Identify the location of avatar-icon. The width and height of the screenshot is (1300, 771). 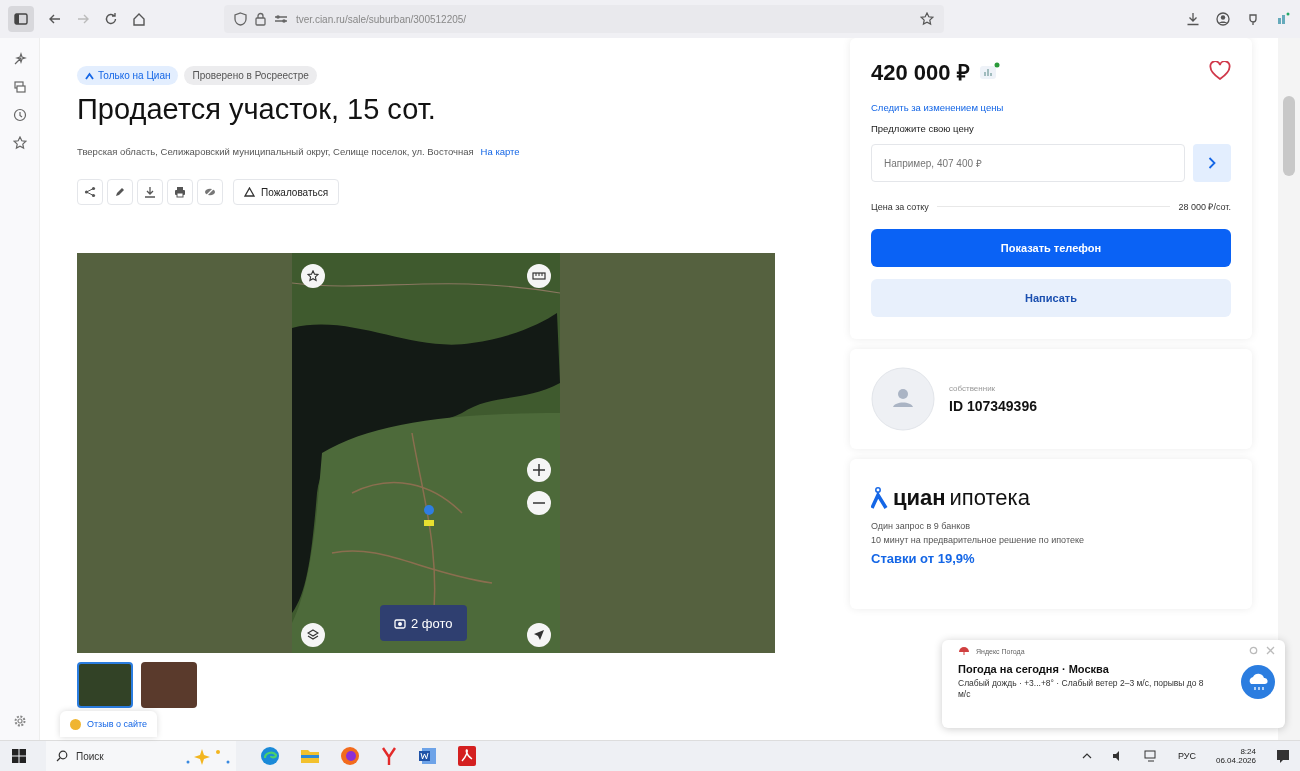
(903, 399).